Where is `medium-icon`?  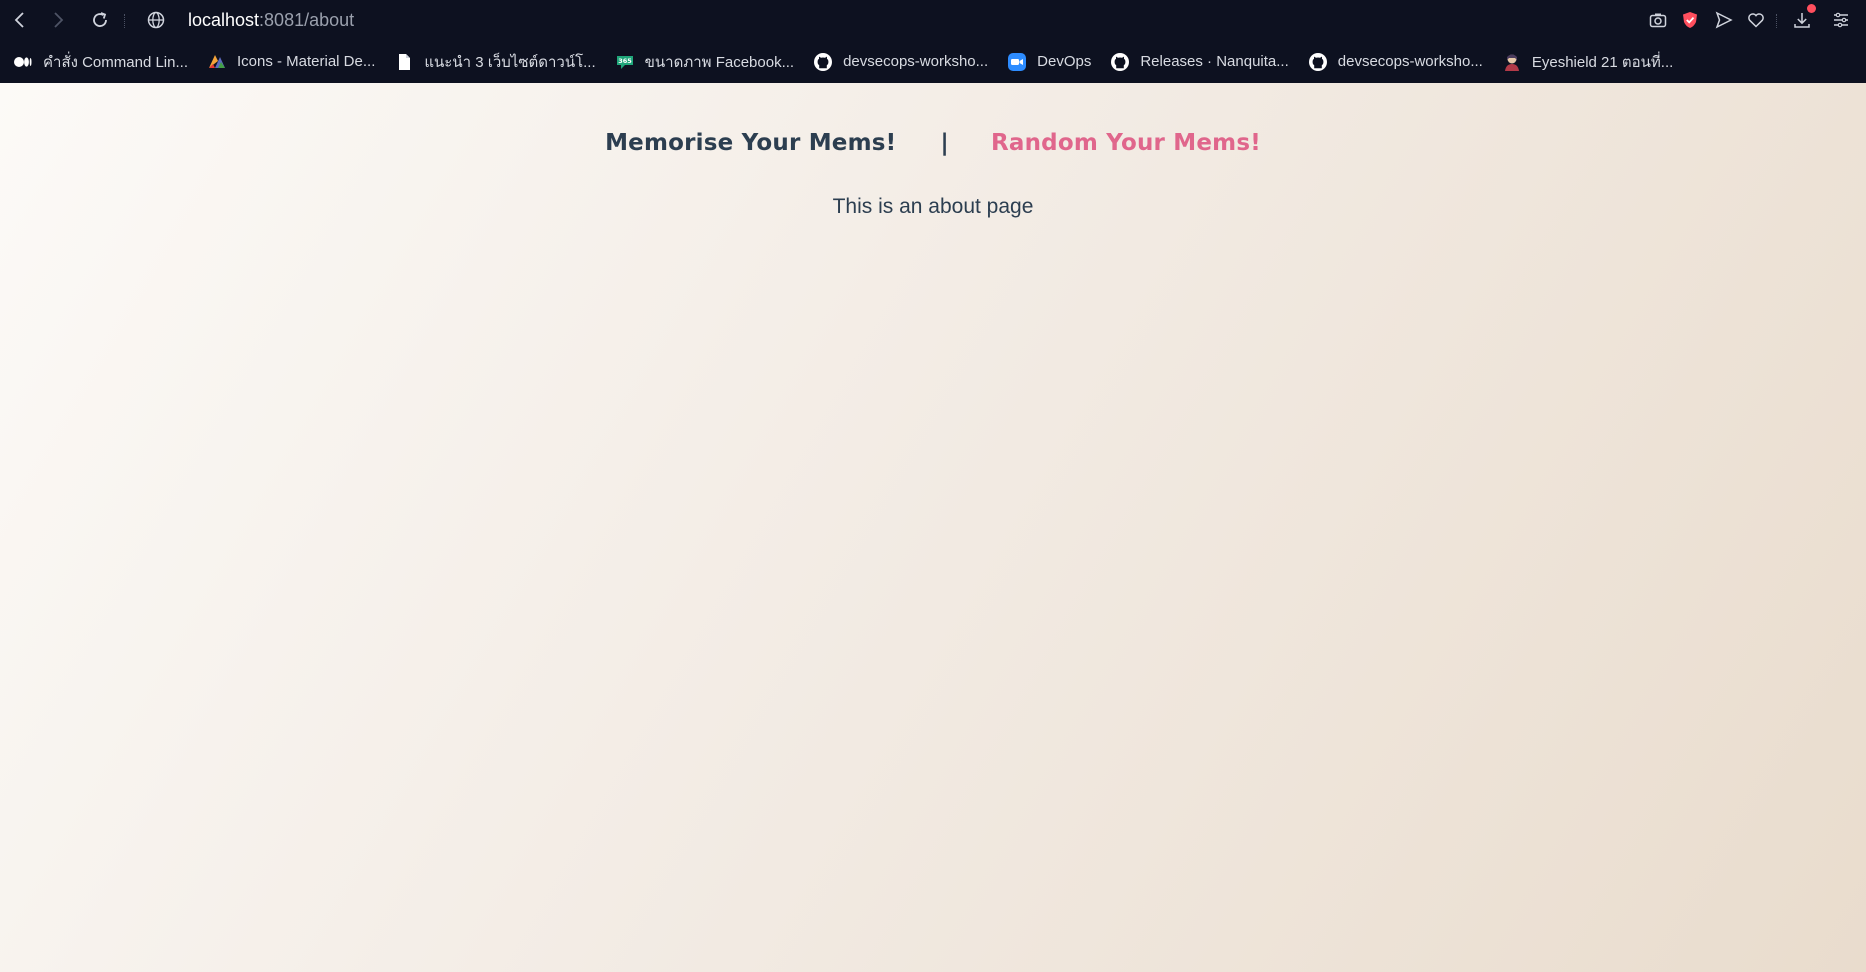 medium-icon is located at coordinates (23, 62).